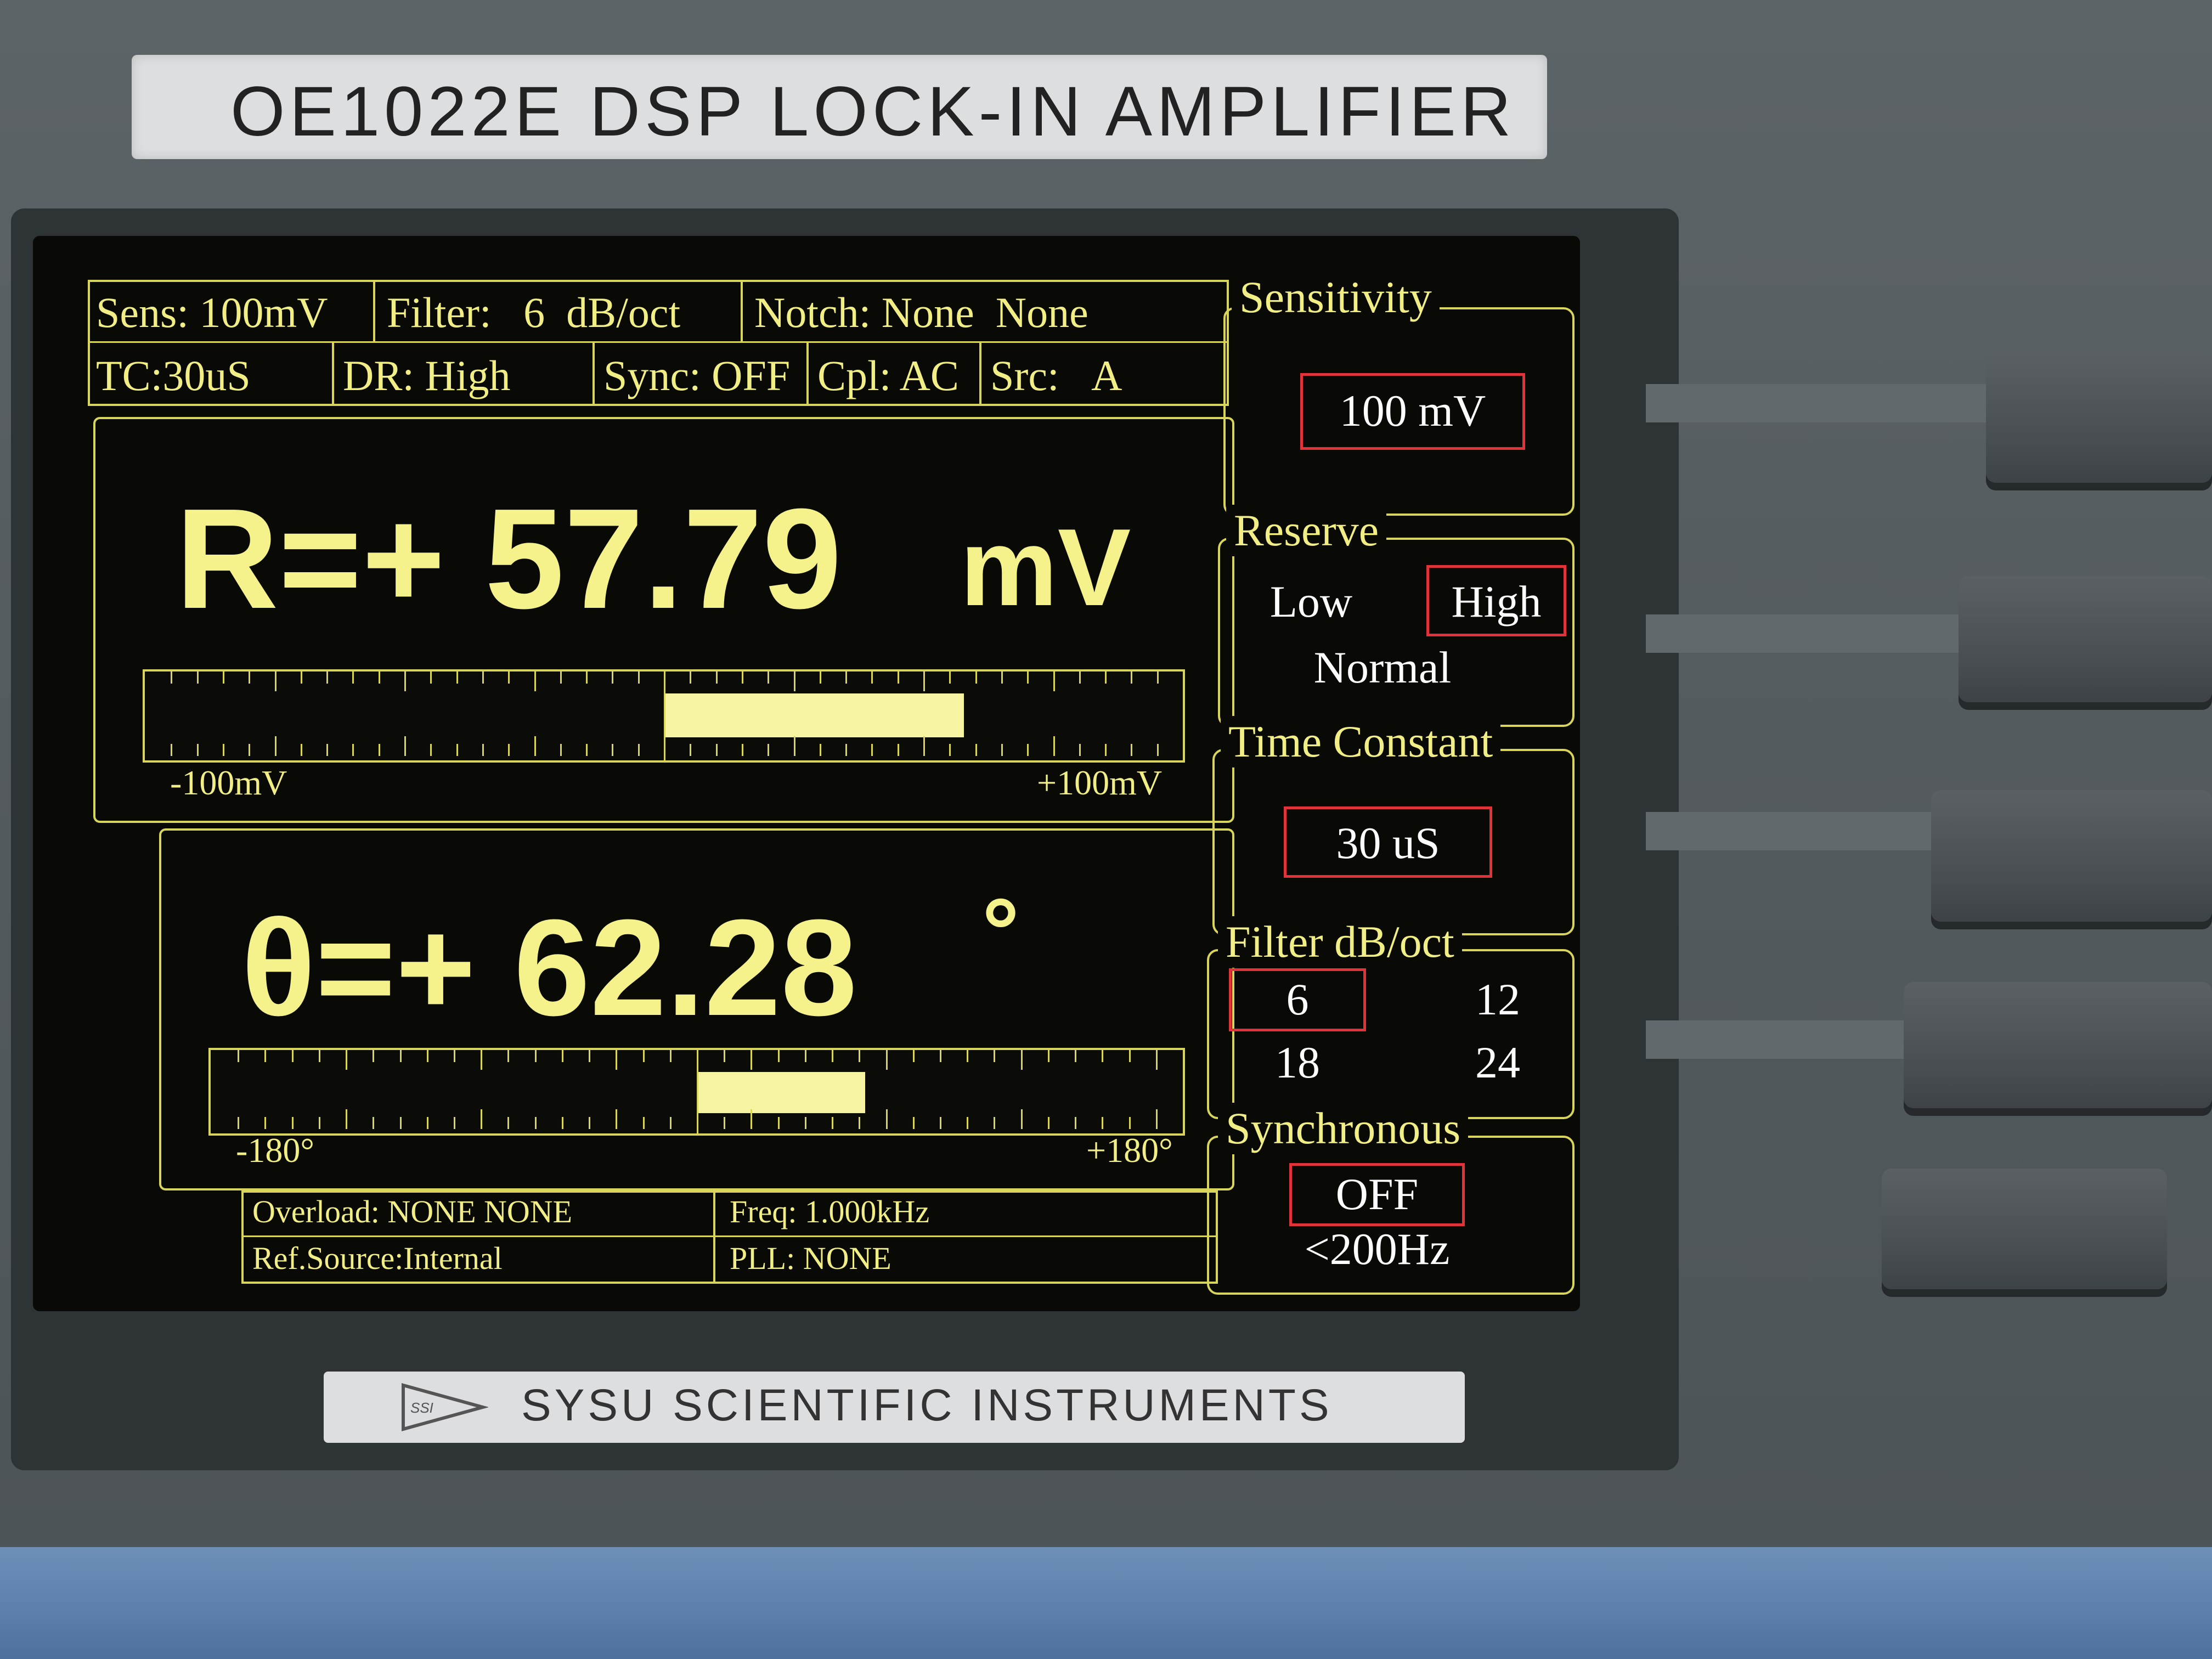 The height and width of the screenshot is (1659, 2212). Describe the element at coordinates (1377, 1249) in the screenshot. I see `synchronous-option-200hz: <200Hz` at that location.